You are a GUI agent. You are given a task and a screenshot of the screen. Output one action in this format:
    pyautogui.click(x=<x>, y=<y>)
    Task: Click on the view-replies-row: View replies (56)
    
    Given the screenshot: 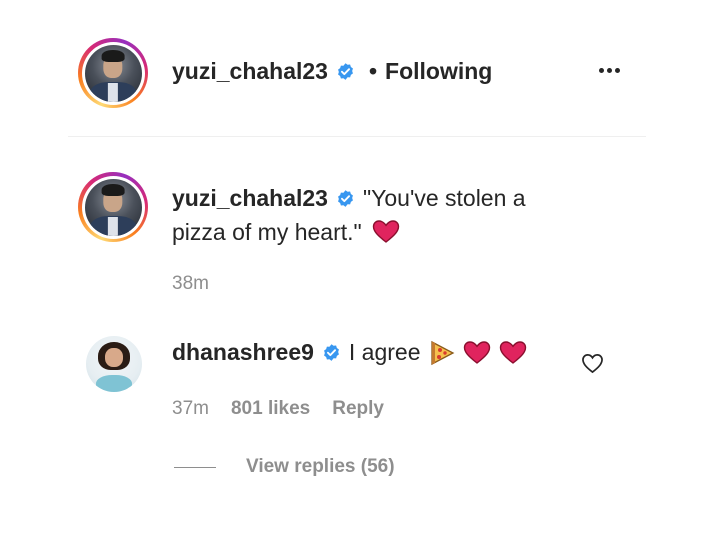 What is the action you would take?
    pyautogui.click(x=284, y=467)
    